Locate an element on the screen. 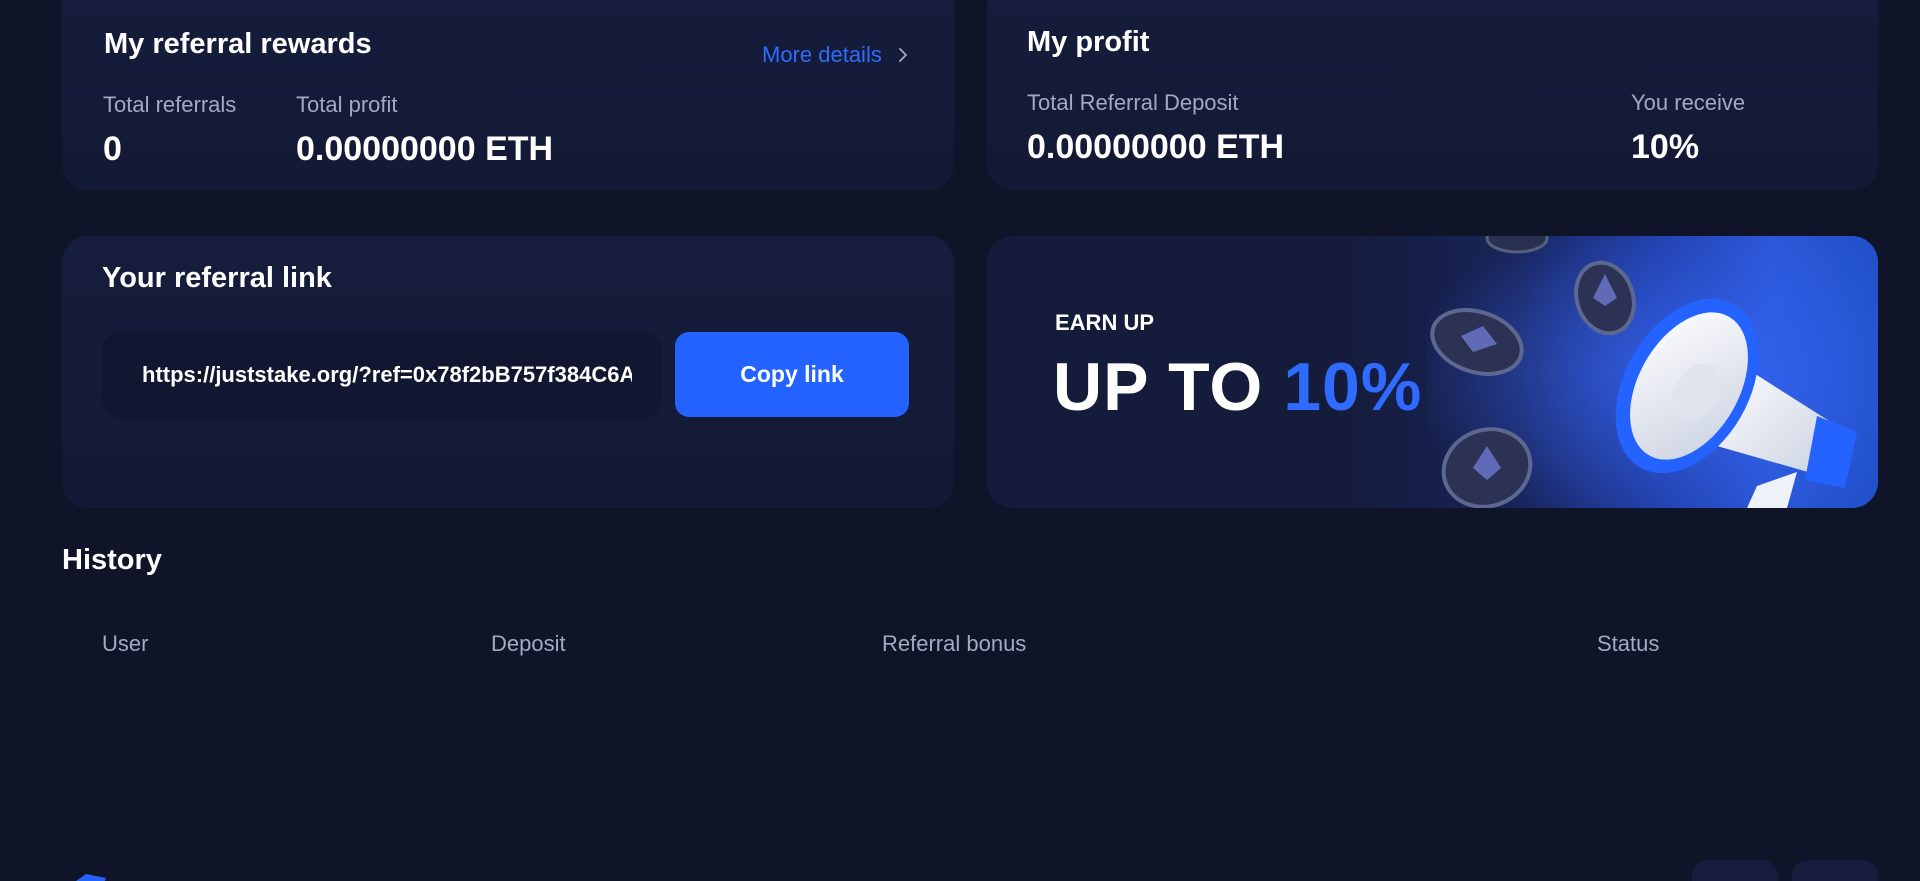  banner-headline-prefix: UP TO is located at coordinates (1168, 387).